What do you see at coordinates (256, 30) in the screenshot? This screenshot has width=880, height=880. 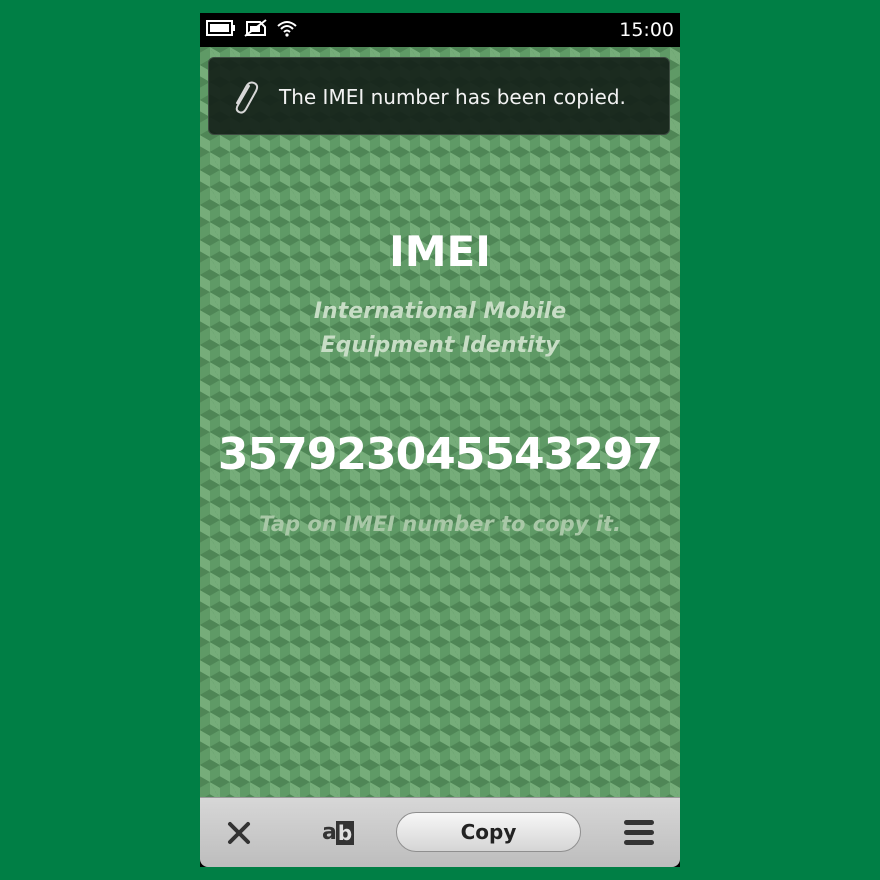 I see `no-sim-icon` at bounding box center [256, 30].